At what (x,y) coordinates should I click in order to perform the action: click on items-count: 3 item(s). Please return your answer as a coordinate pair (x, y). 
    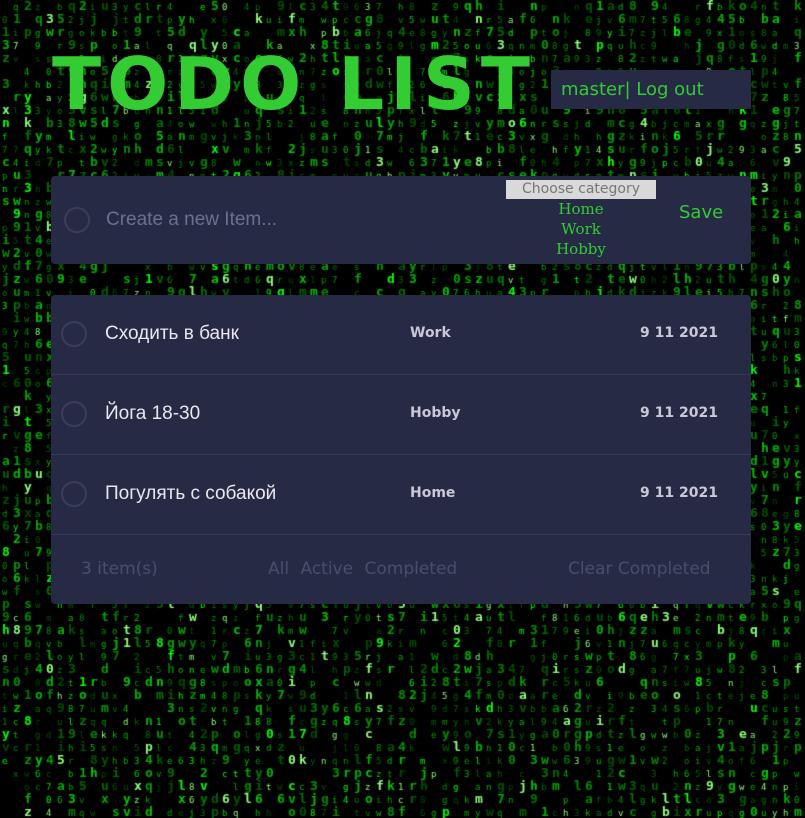
    Looking at the image, I should click on (119, 569).